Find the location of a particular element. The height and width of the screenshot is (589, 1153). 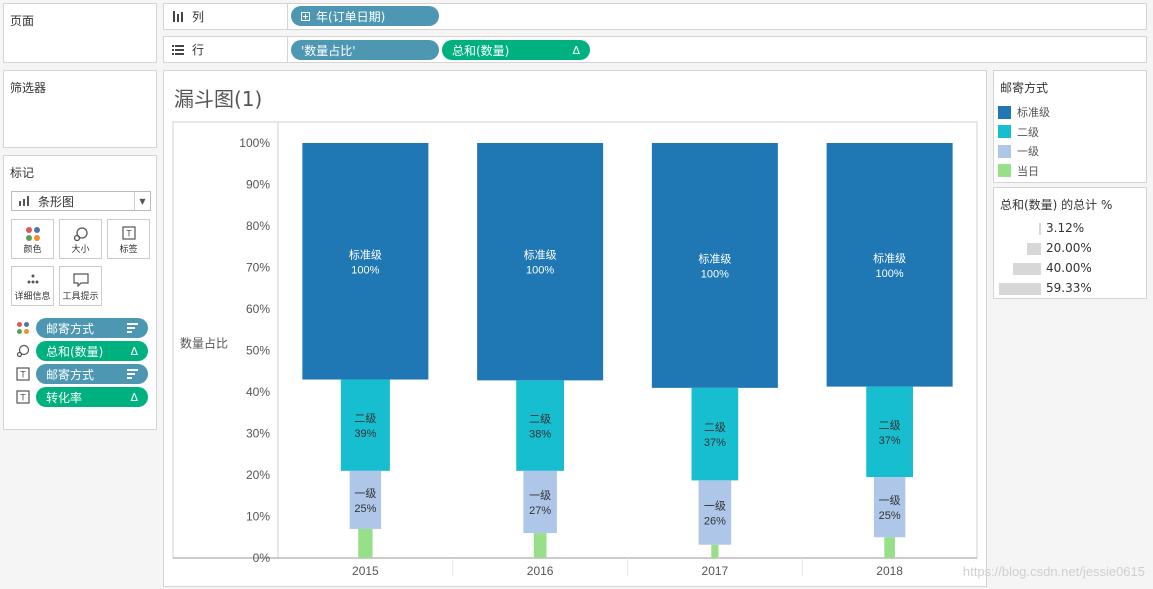

bar-label-percent: 38% is located at coordinates (540, 435).